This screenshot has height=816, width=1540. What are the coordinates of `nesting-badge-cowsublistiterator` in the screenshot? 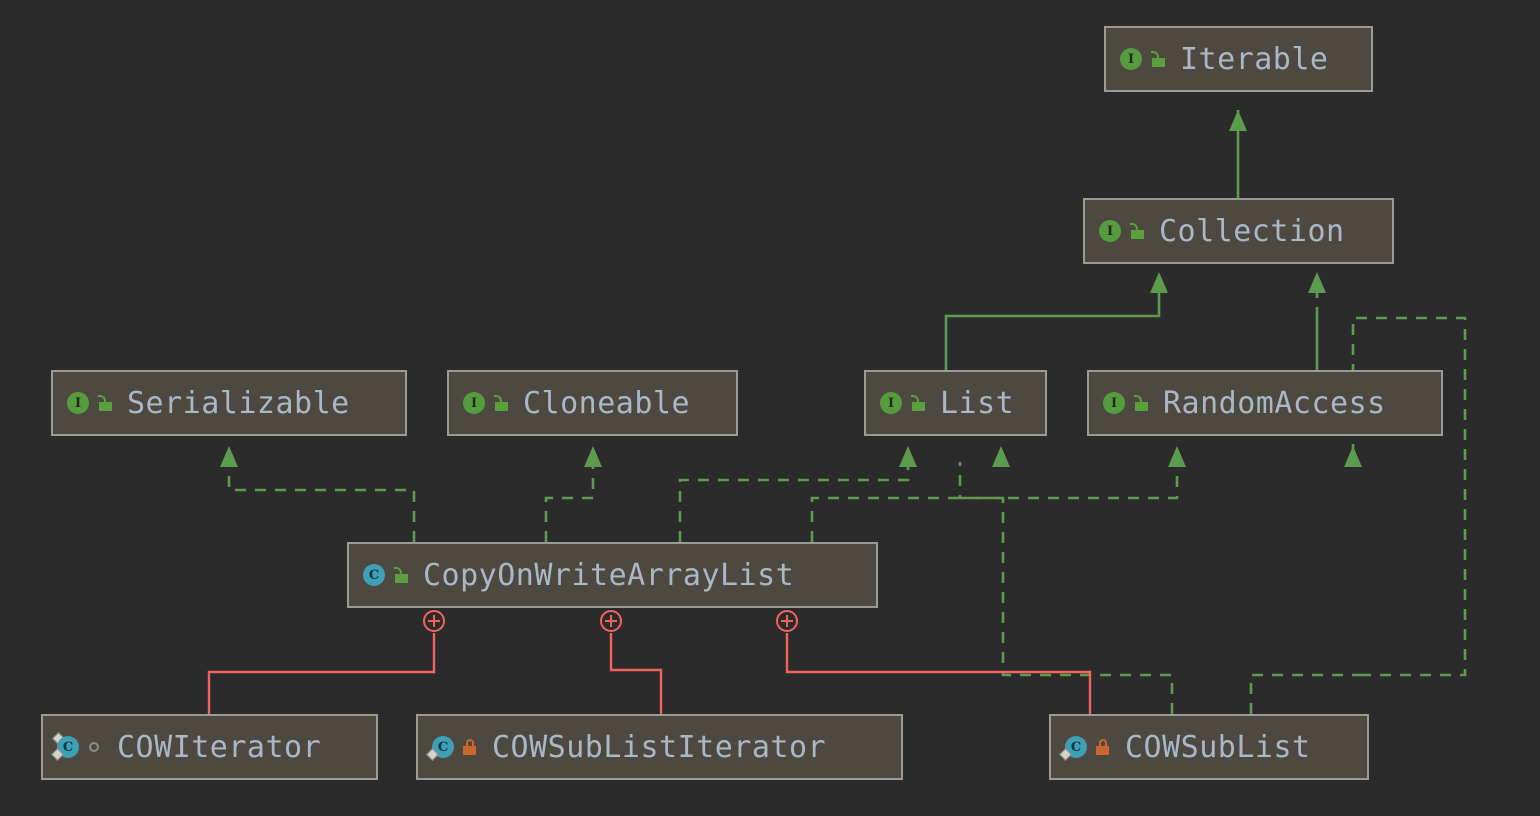 It's located at (611, 621).